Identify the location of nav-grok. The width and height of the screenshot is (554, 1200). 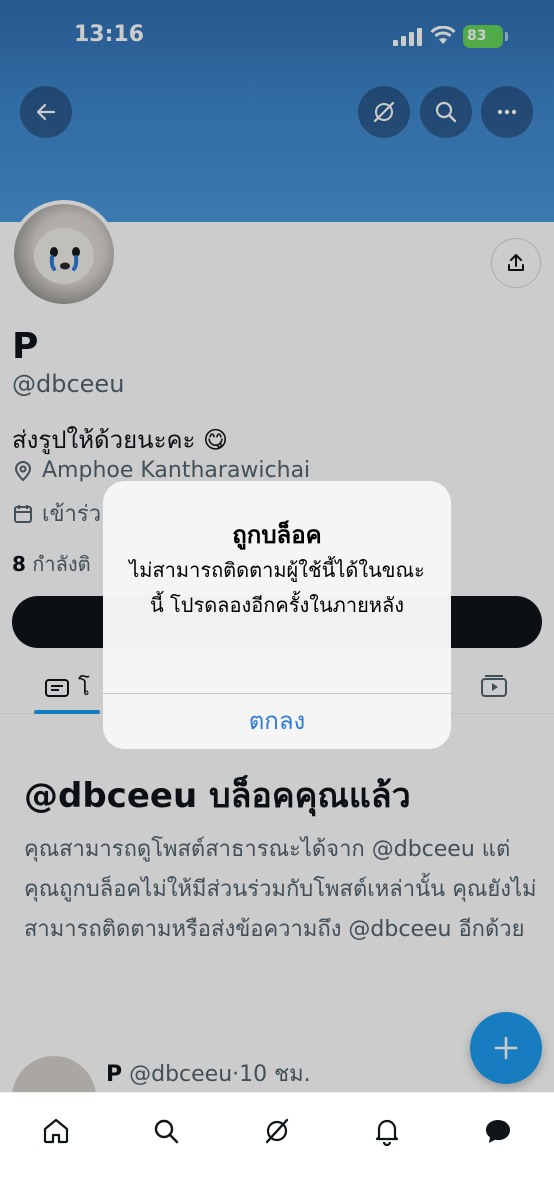
(277, 1131).